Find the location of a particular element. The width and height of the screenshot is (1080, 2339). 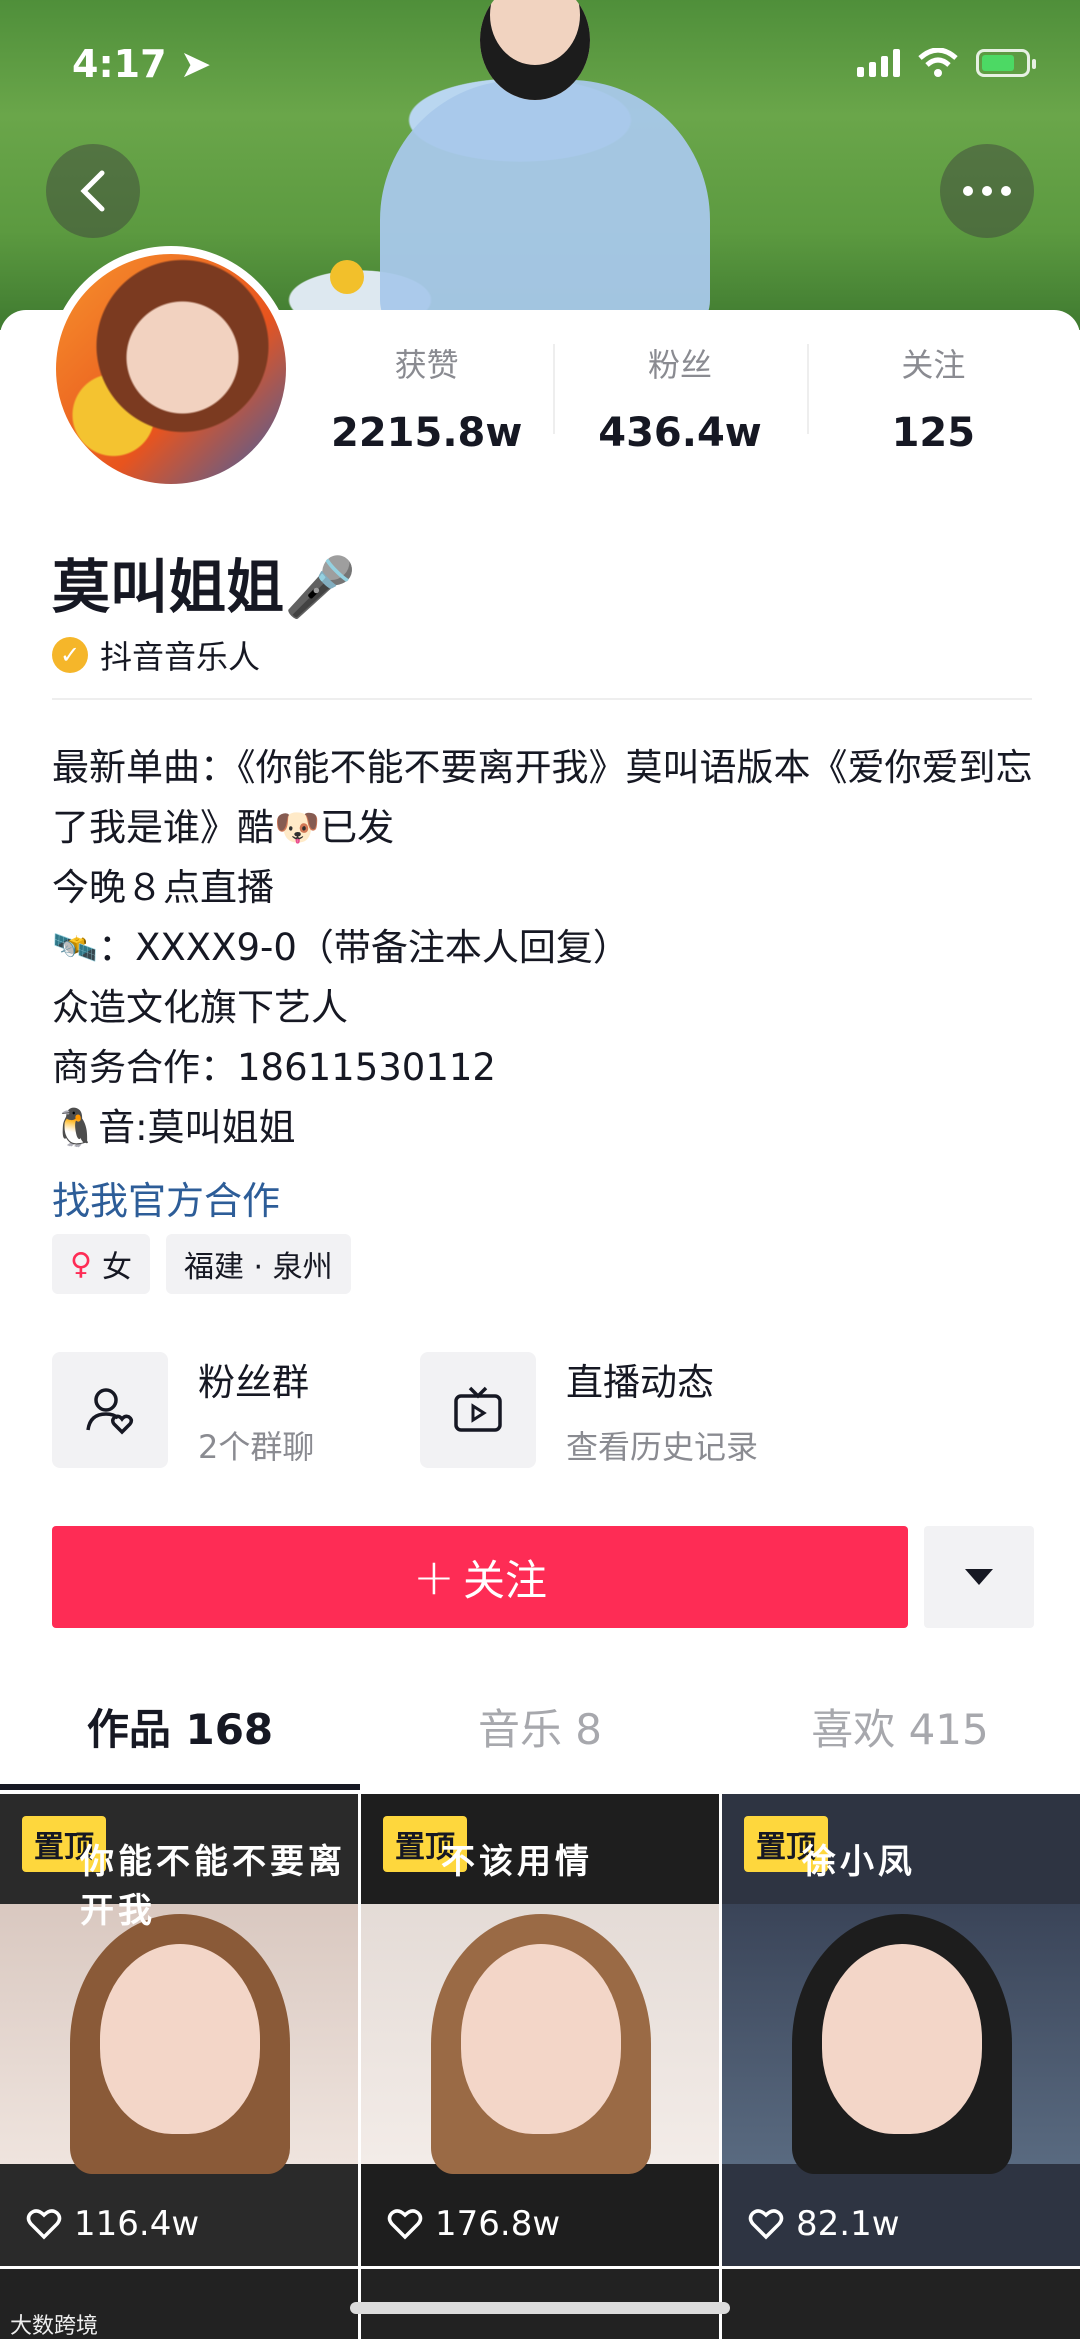

signal-icon is located at coordinates (878, 63).